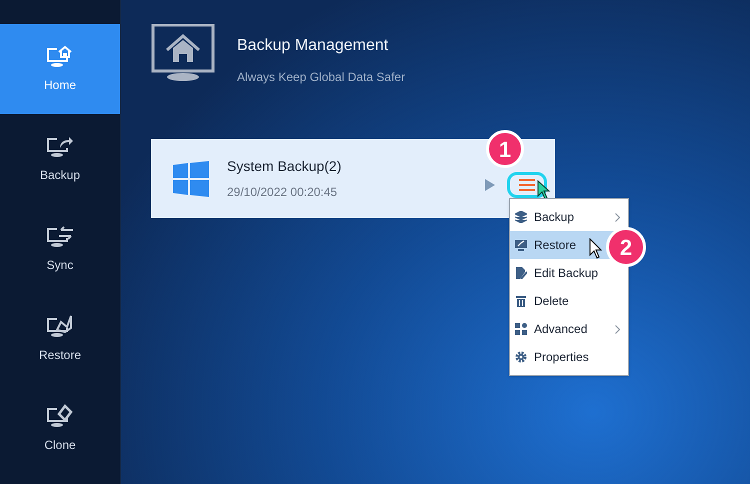  I want to click on windows-logo-icon, so click(191, 178).